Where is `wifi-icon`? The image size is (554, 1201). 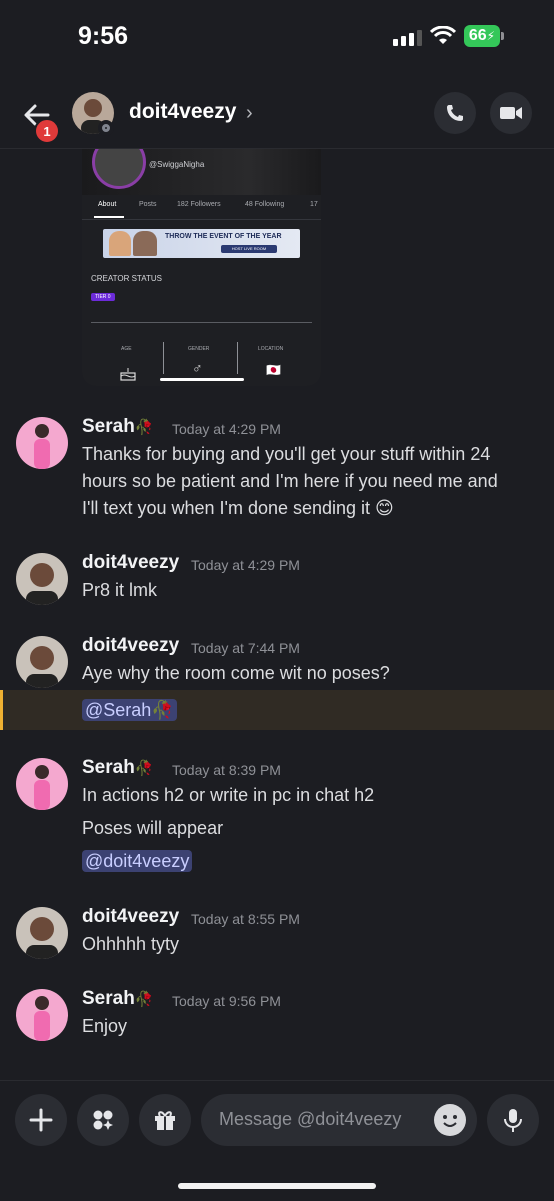
wifi-icon is located at coordinates (443, 35).